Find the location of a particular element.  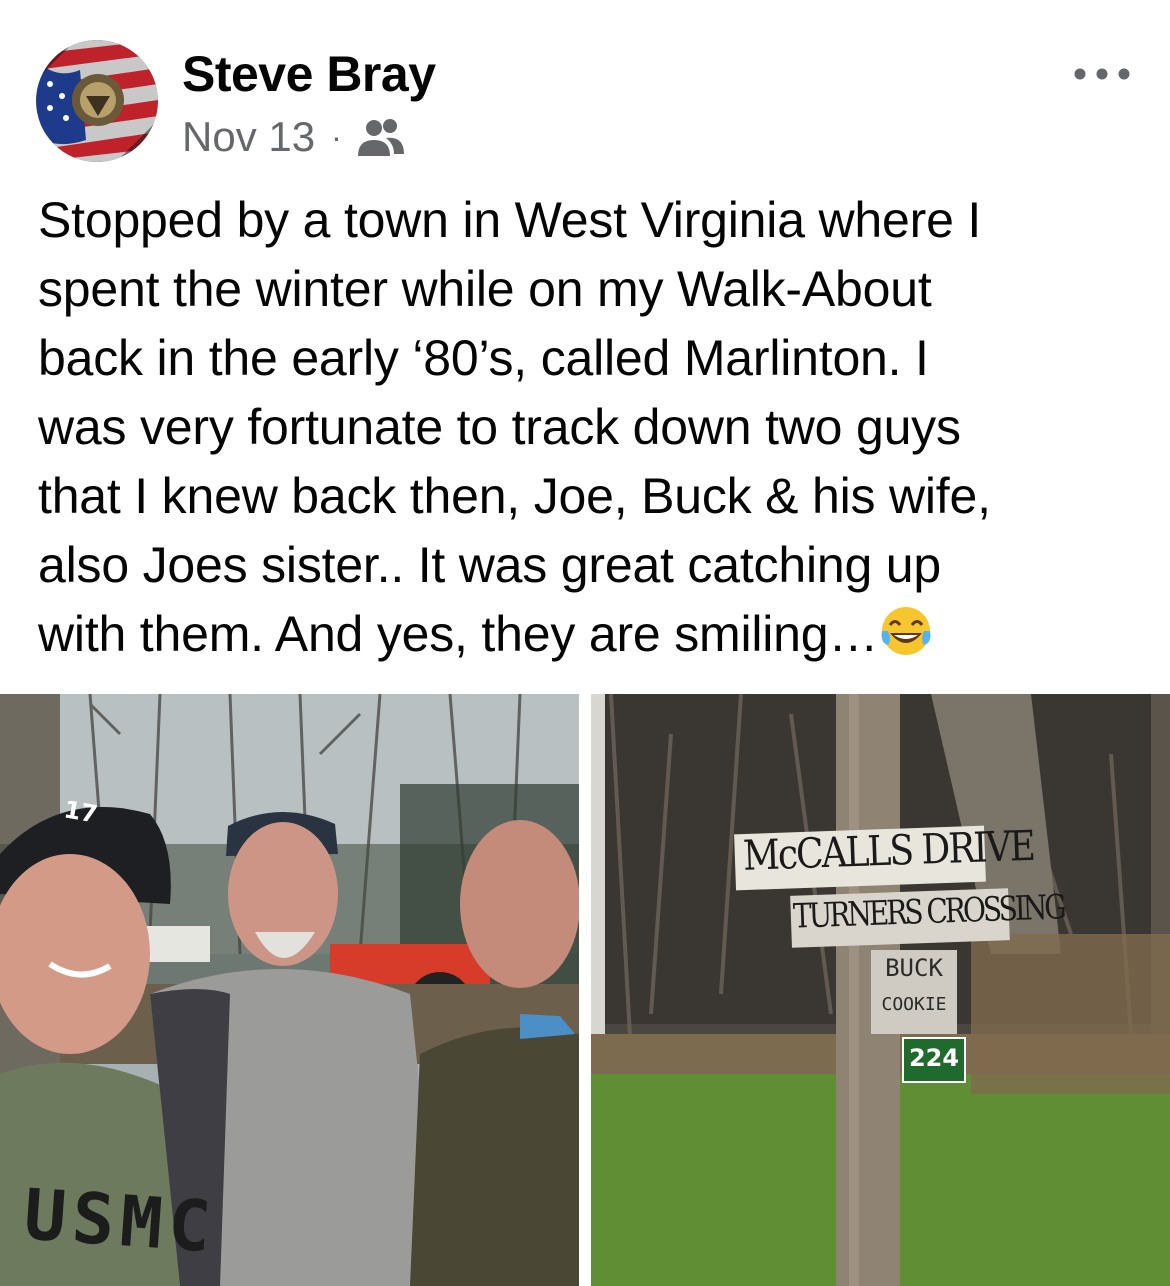

flag-emblem-avatar-image is located at coordinates (97, 101).